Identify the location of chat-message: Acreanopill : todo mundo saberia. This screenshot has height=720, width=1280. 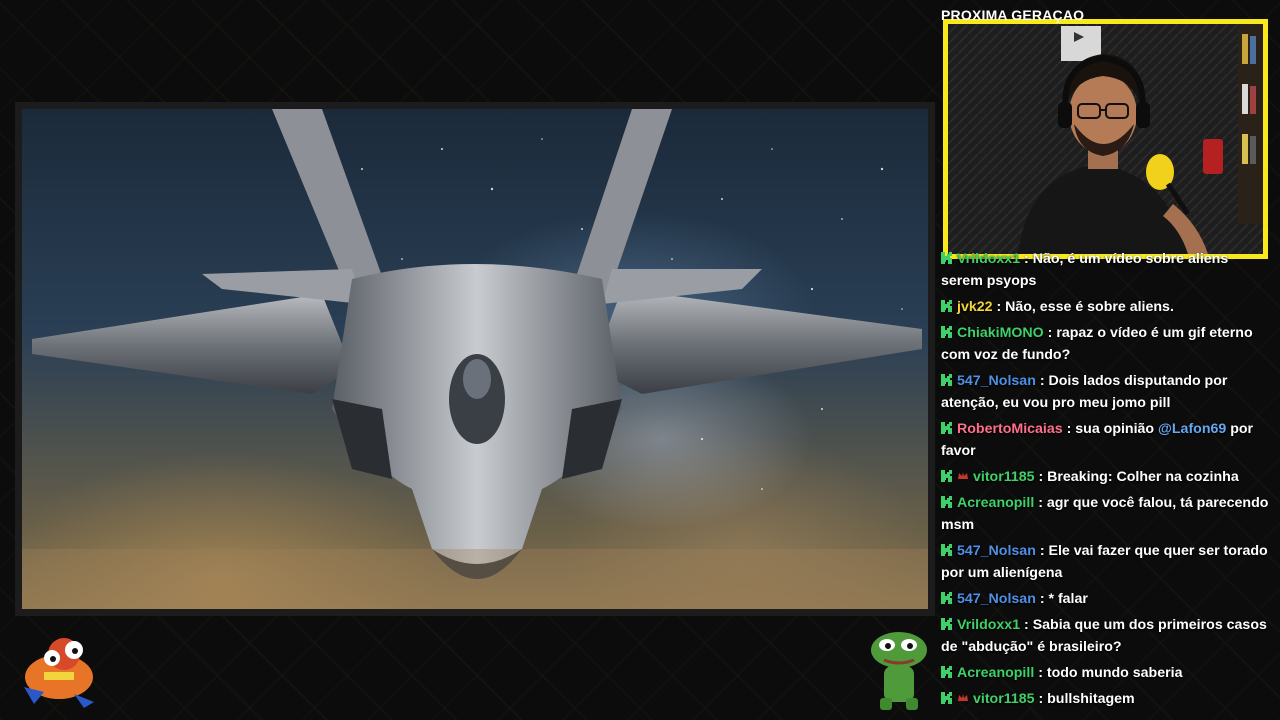
(1106, 673).